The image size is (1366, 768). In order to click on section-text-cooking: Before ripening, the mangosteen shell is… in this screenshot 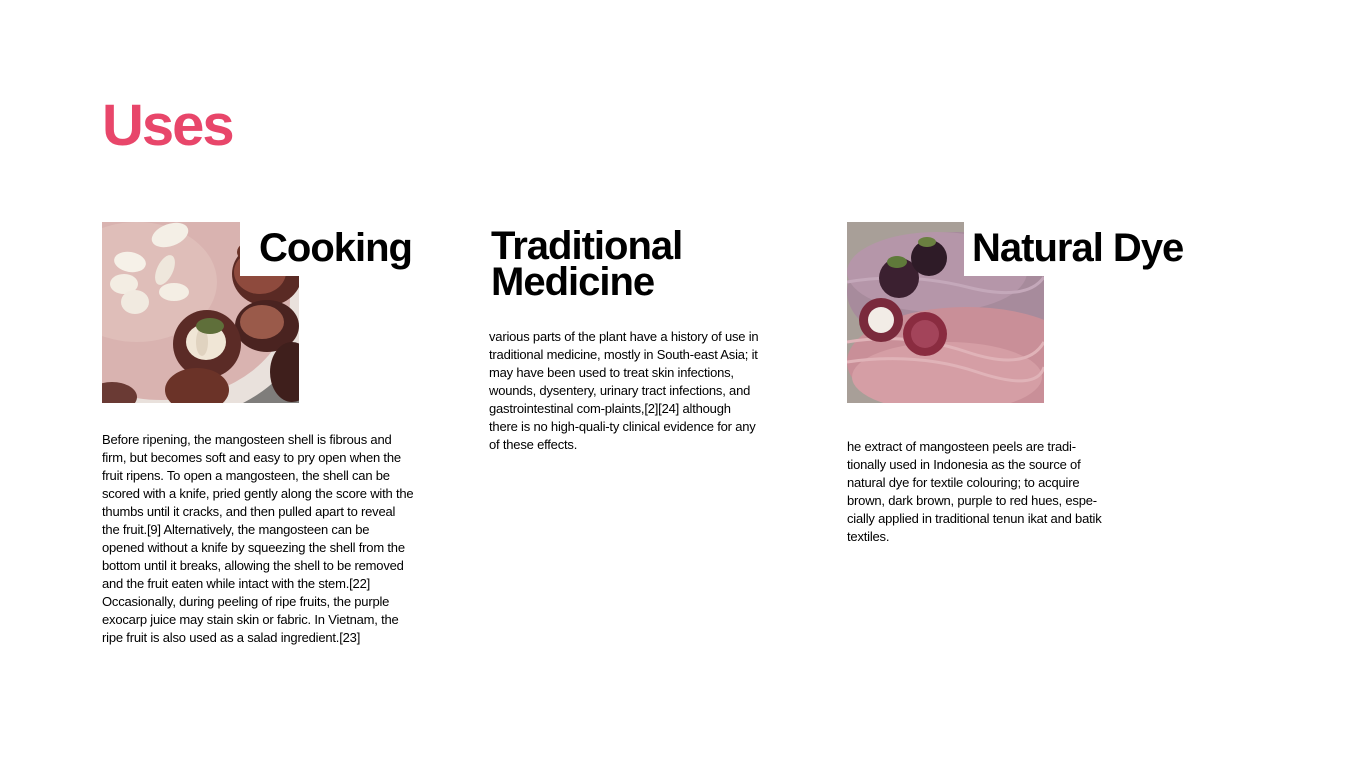, I will do `click(258, 538)`.